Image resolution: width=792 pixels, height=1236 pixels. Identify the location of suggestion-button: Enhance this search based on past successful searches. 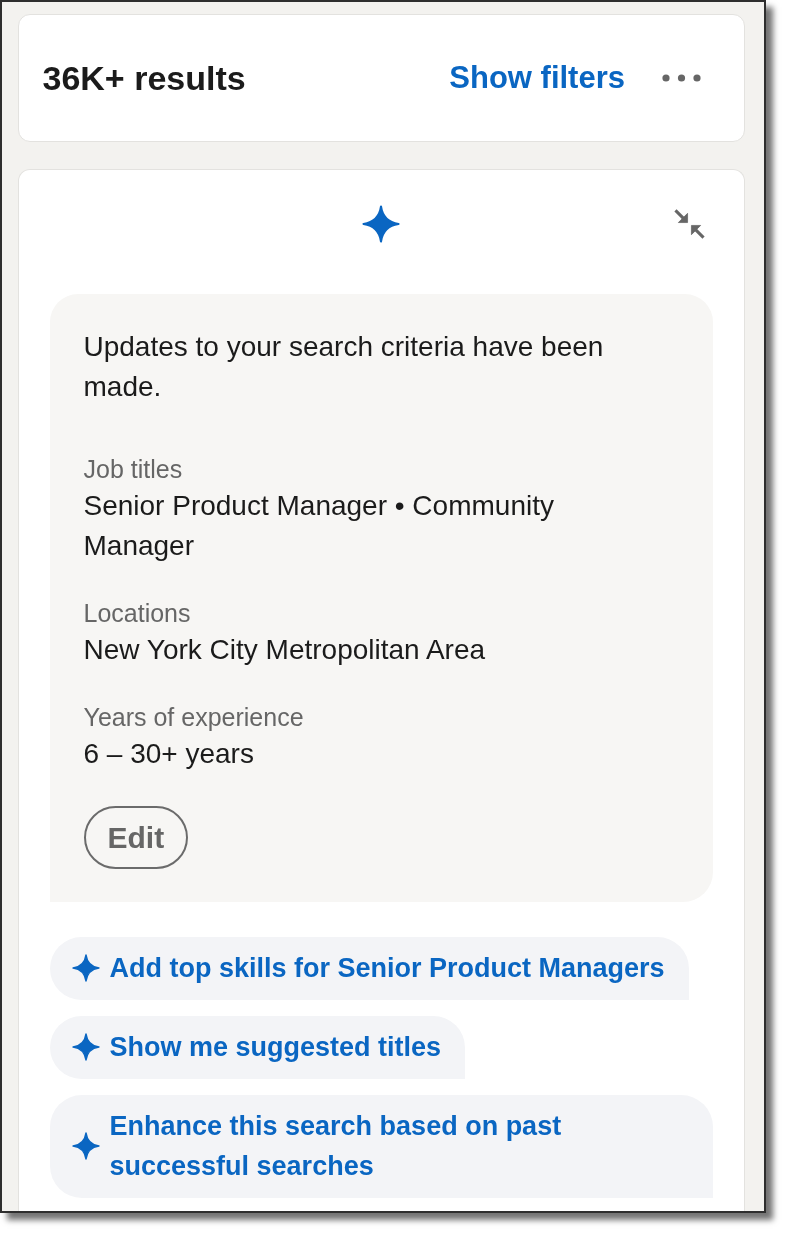
(381, 1146).